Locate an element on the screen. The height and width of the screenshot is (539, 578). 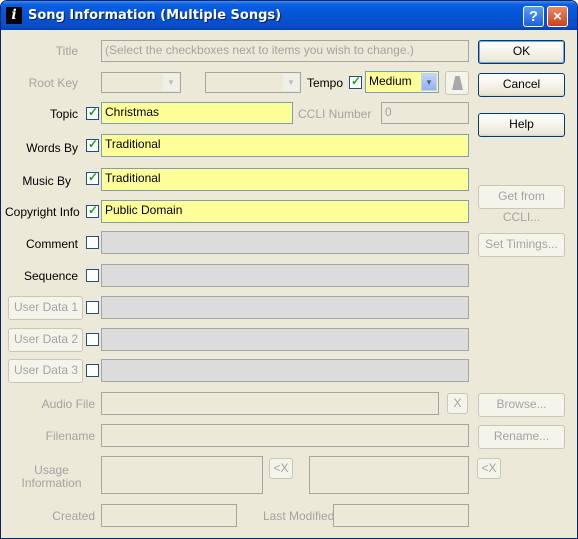
filename-field is located at coordinates (285, 435).